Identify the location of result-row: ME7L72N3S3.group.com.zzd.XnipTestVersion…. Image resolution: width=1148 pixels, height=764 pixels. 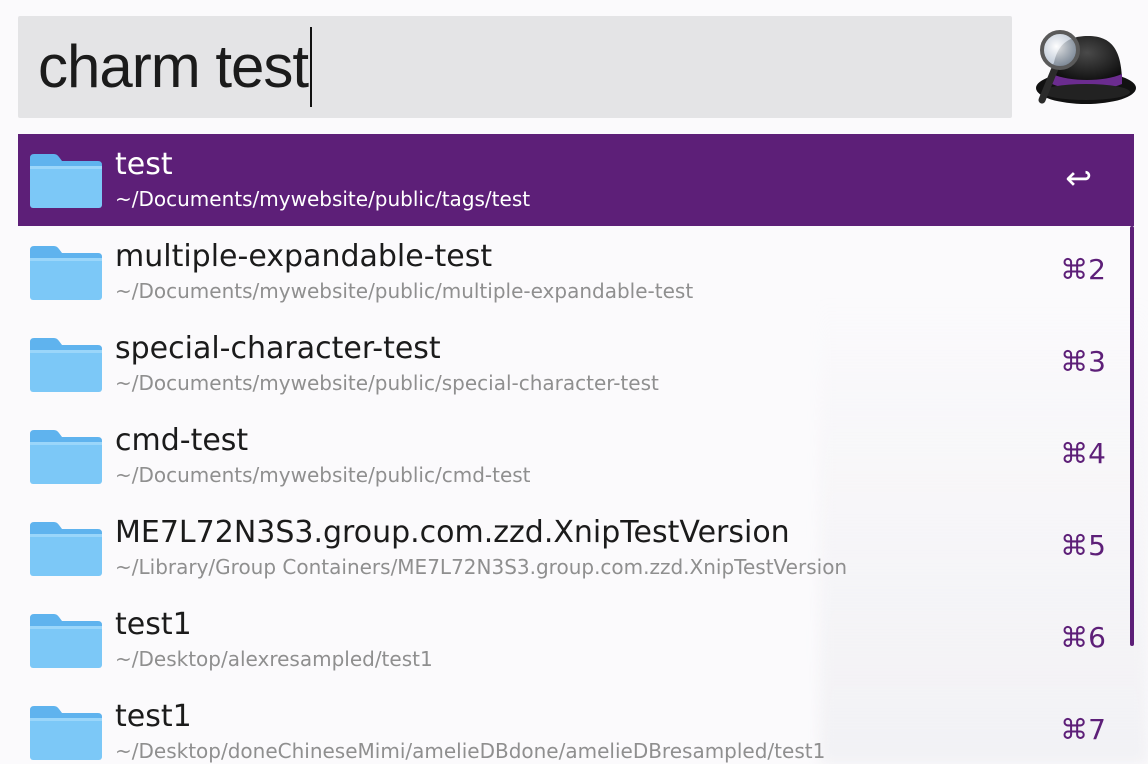
(576, 548).